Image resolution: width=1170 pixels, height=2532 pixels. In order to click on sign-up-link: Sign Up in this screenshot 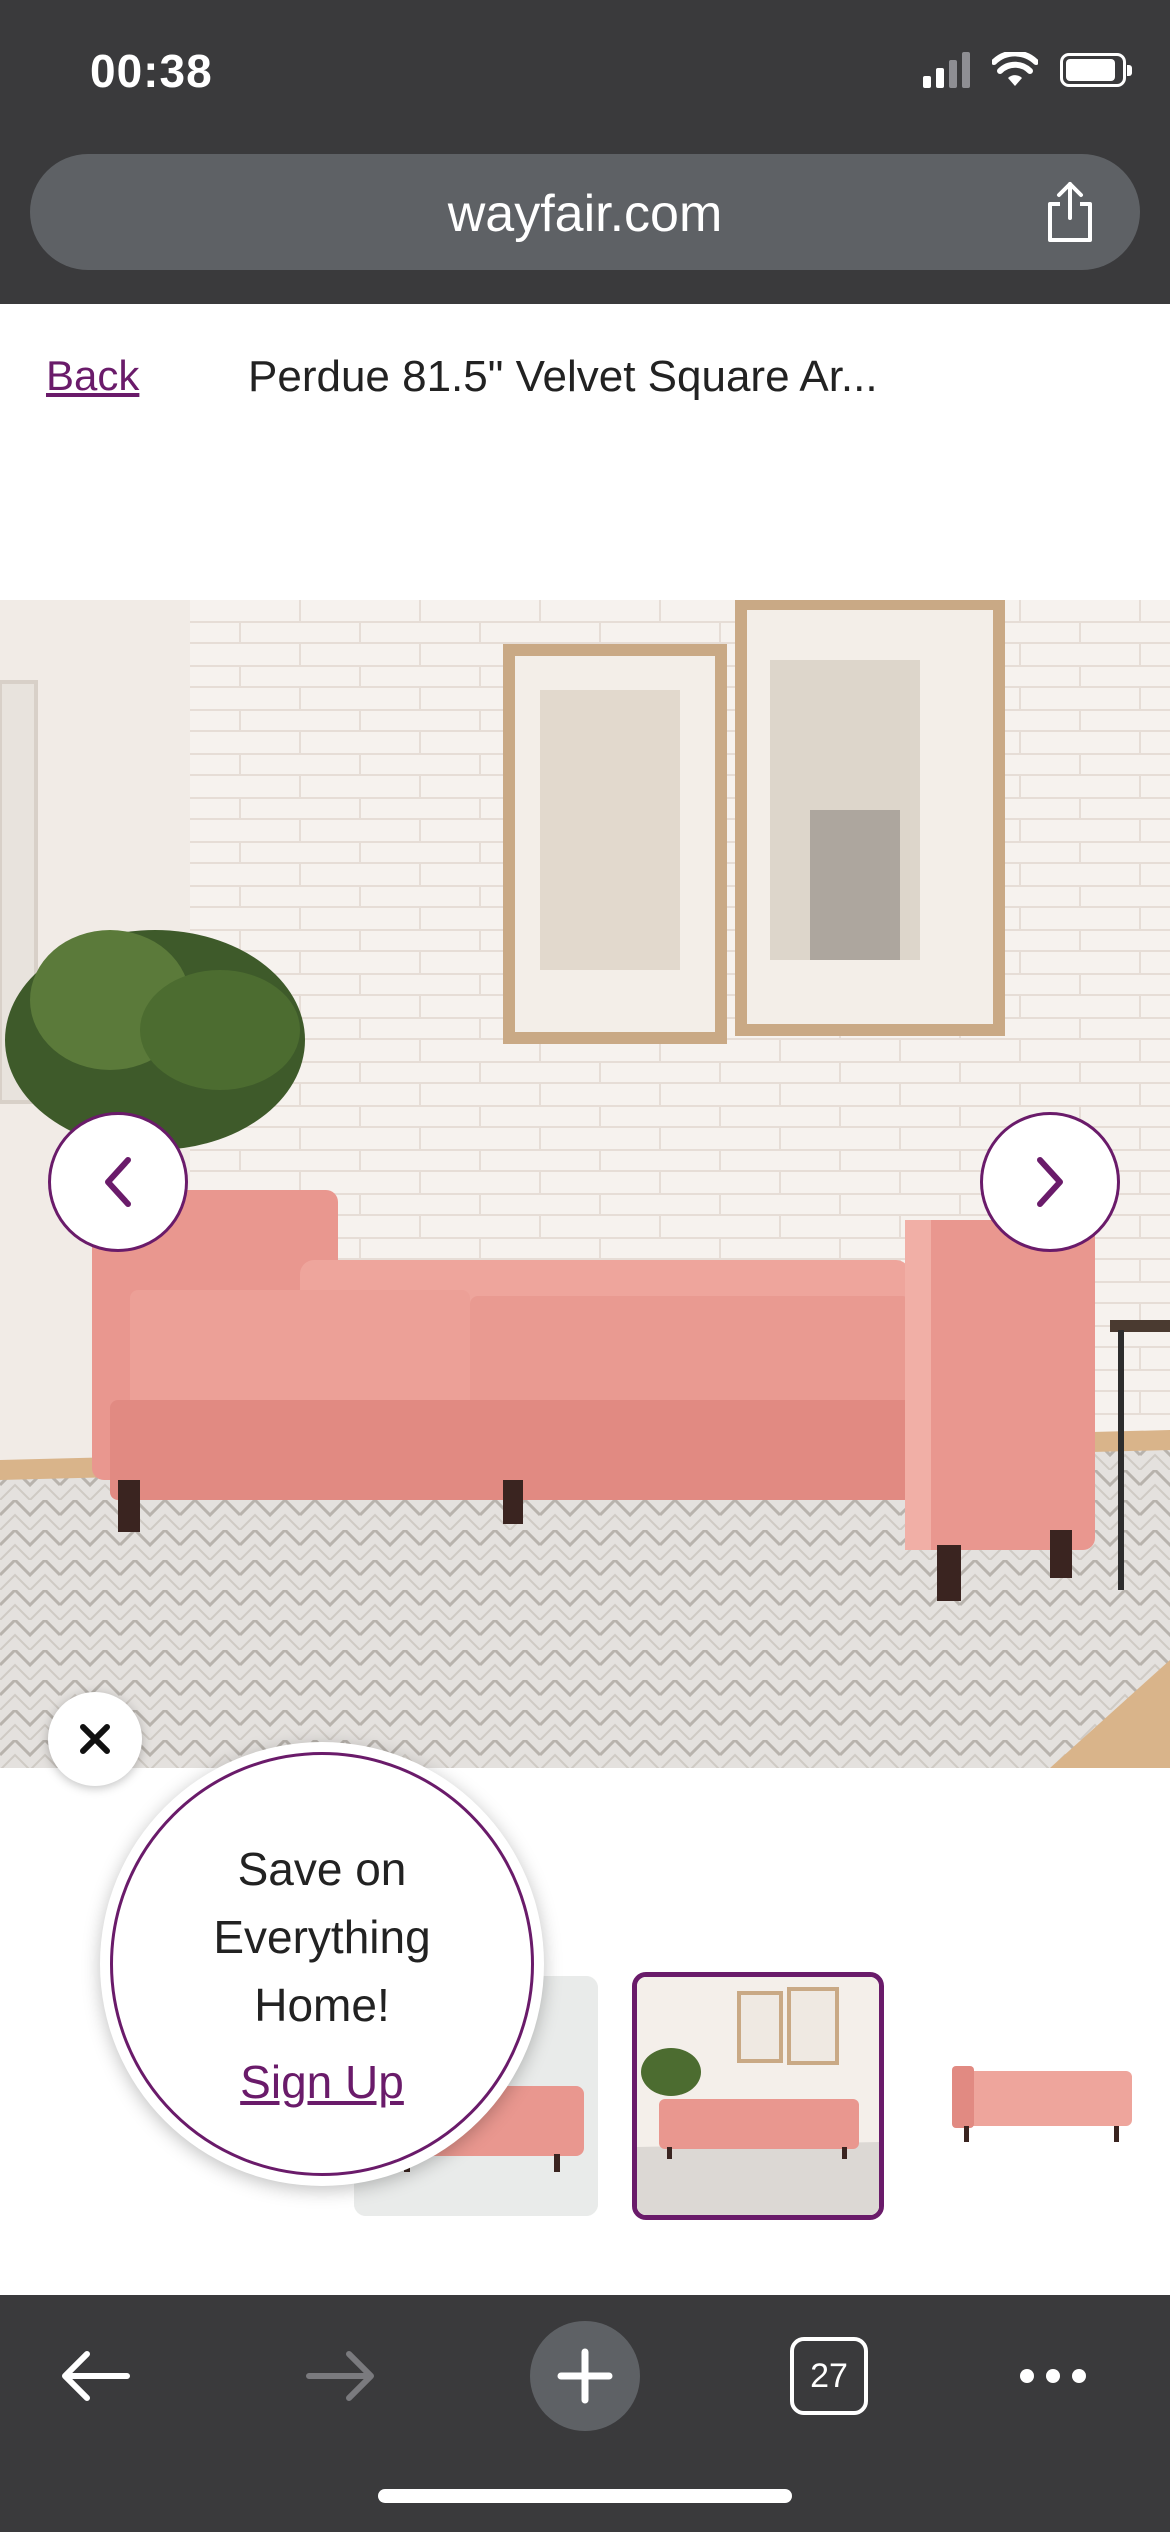, I will do `click(322, 2082)`.